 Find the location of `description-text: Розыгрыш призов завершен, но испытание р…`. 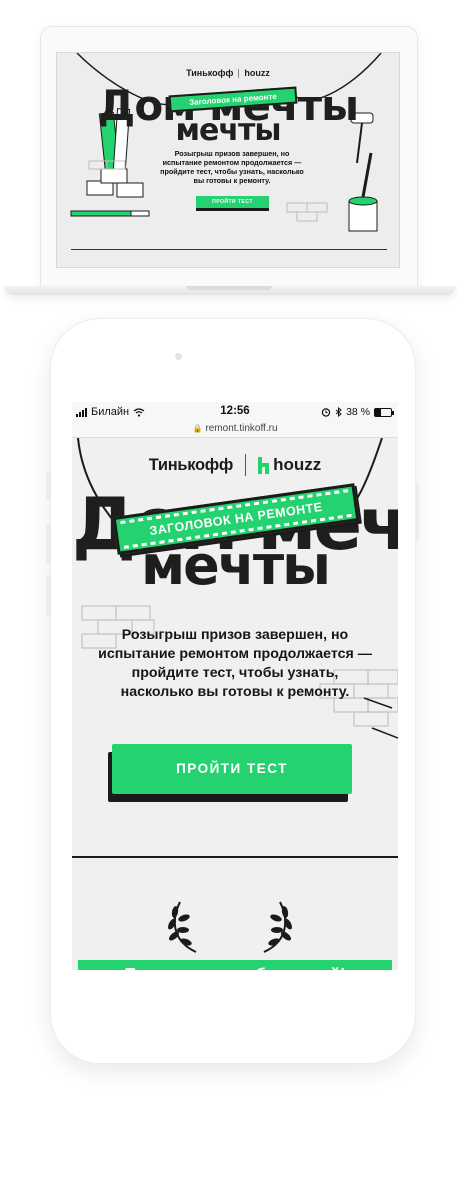

description-text: Розыгрыш призов завершен, но испытание р… is located at coordinates (235, 663).